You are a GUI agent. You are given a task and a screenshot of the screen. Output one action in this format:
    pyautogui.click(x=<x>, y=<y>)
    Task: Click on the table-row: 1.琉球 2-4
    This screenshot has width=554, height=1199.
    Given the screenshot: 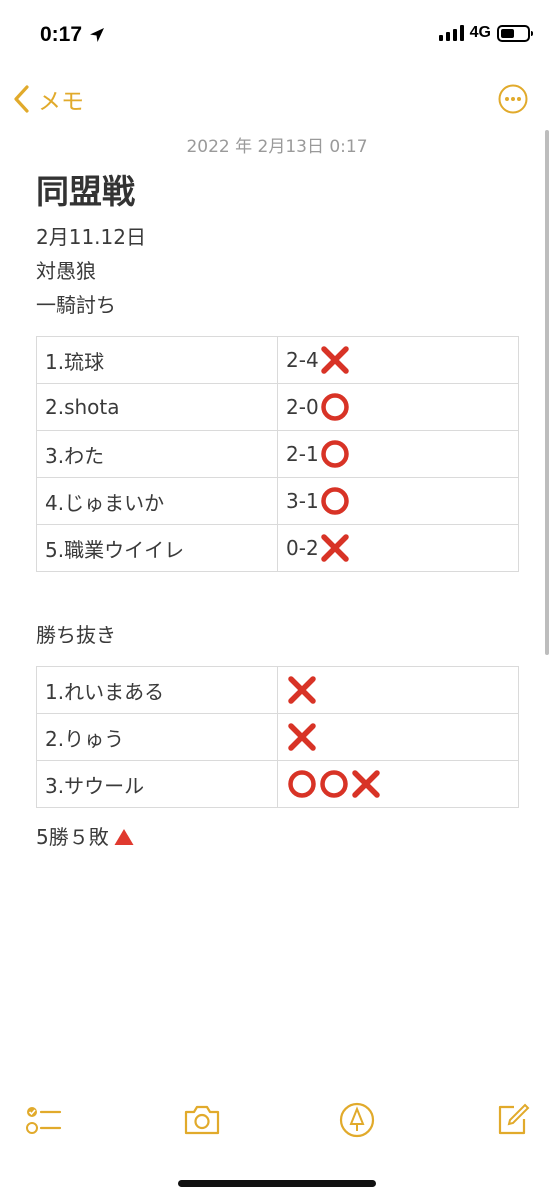 What is the action you would take?
    pyautogui.click(x=277, y=360)
    